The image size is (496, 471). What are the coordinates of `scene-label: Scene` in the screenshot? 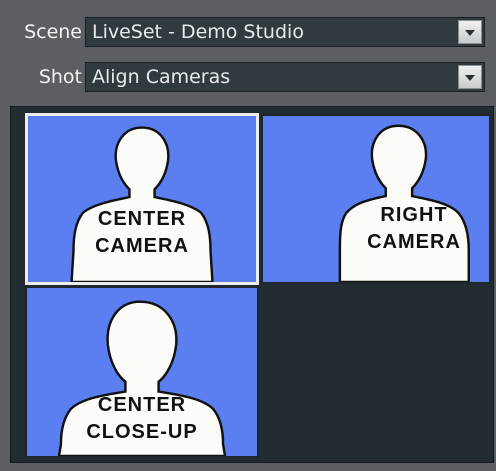 It's located at (53, 32).